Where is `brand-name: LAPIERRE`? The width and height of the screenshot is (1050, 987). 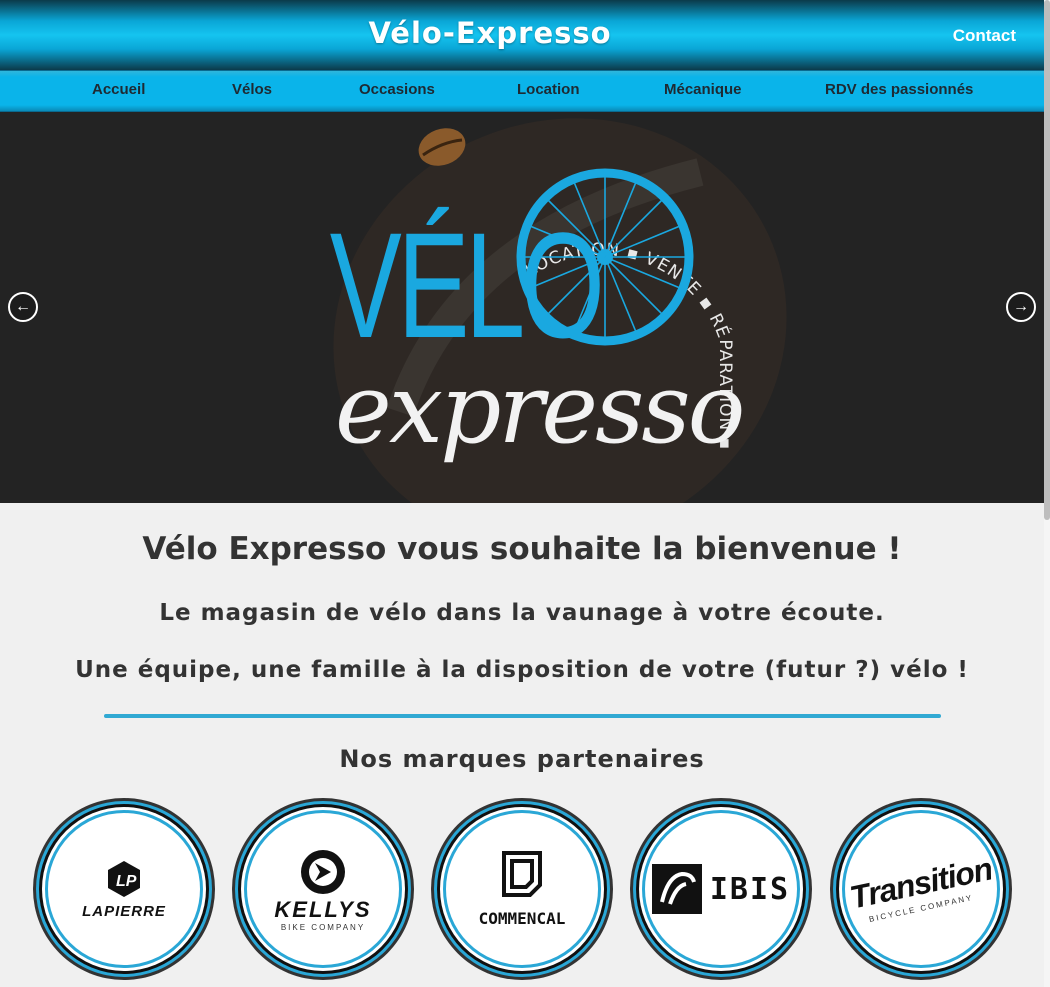
brand-name: LAPIERRE is located at coordinates (124, 911).